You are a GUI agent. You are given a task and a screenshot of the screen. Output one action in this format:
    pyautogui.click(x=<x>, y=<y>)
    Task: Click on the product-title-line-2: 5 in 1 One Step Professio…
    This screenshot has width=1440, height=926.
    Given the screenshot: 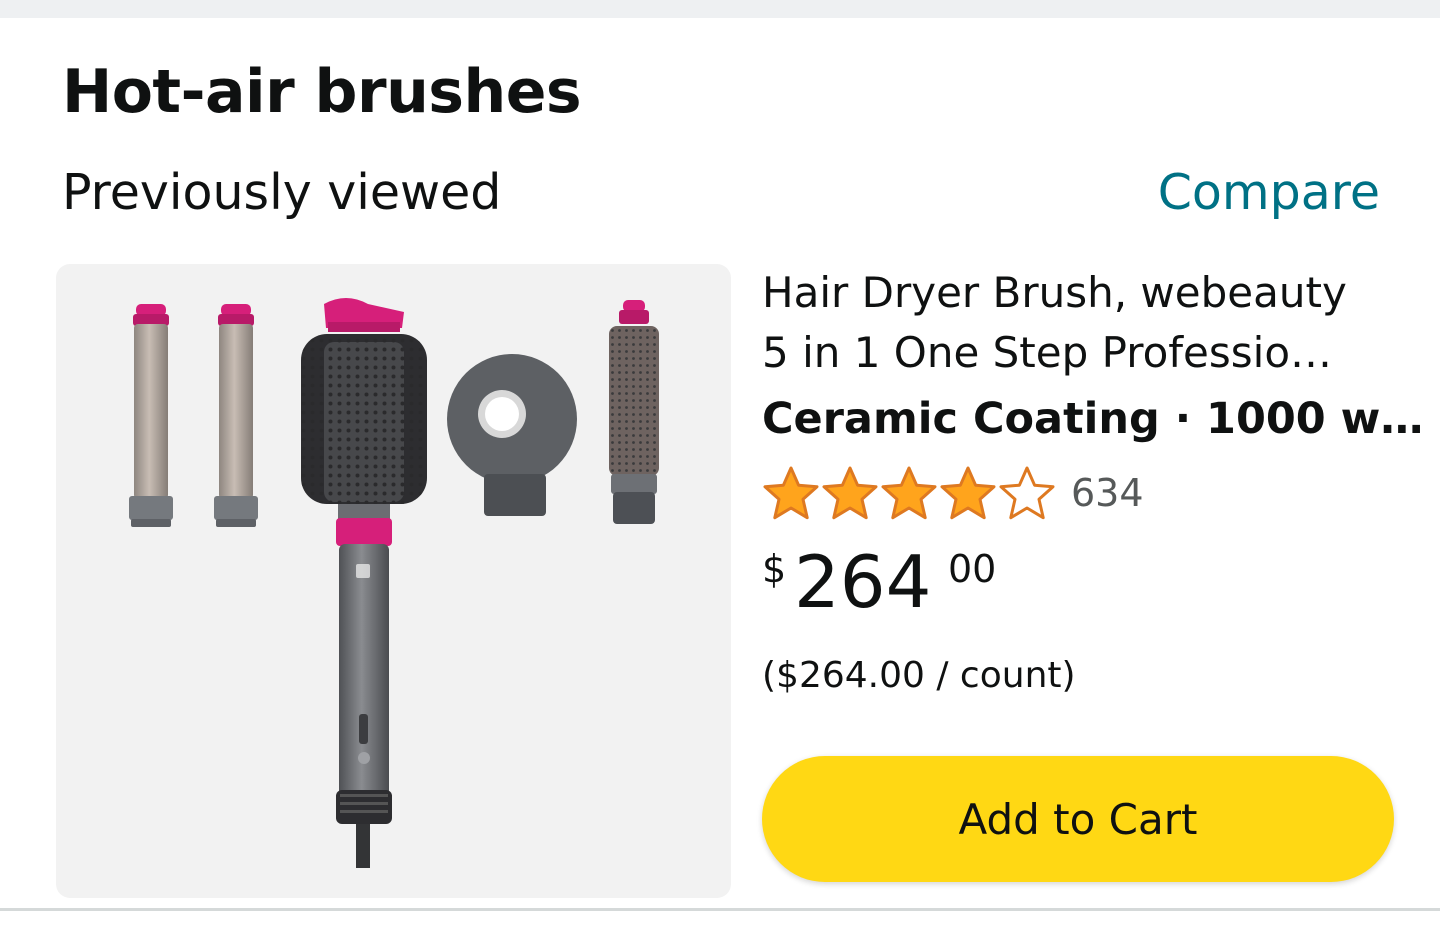 What is the action you would take?
    pyautogui.click(x=1047, y=353)
    